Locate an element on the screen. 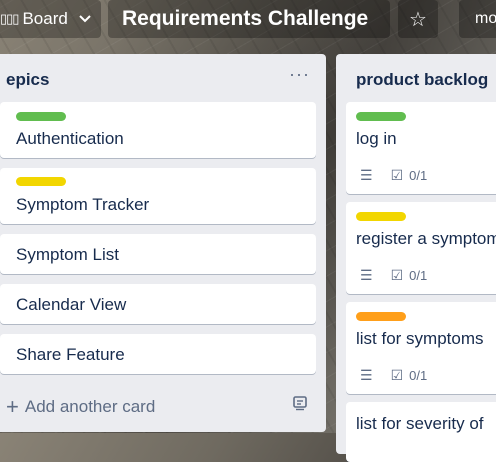 The image size is (496, 462). card-title: Symptom Tracker is located at coordinates (83, 204).